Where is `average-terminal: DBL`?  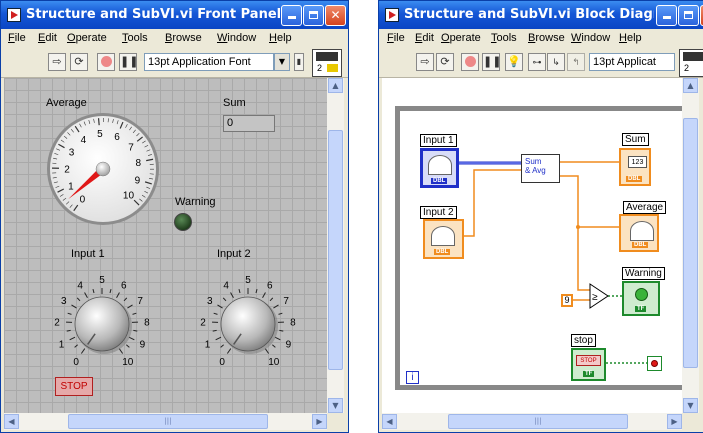 average-terminal: DBL is located at coordinates (639, 233).